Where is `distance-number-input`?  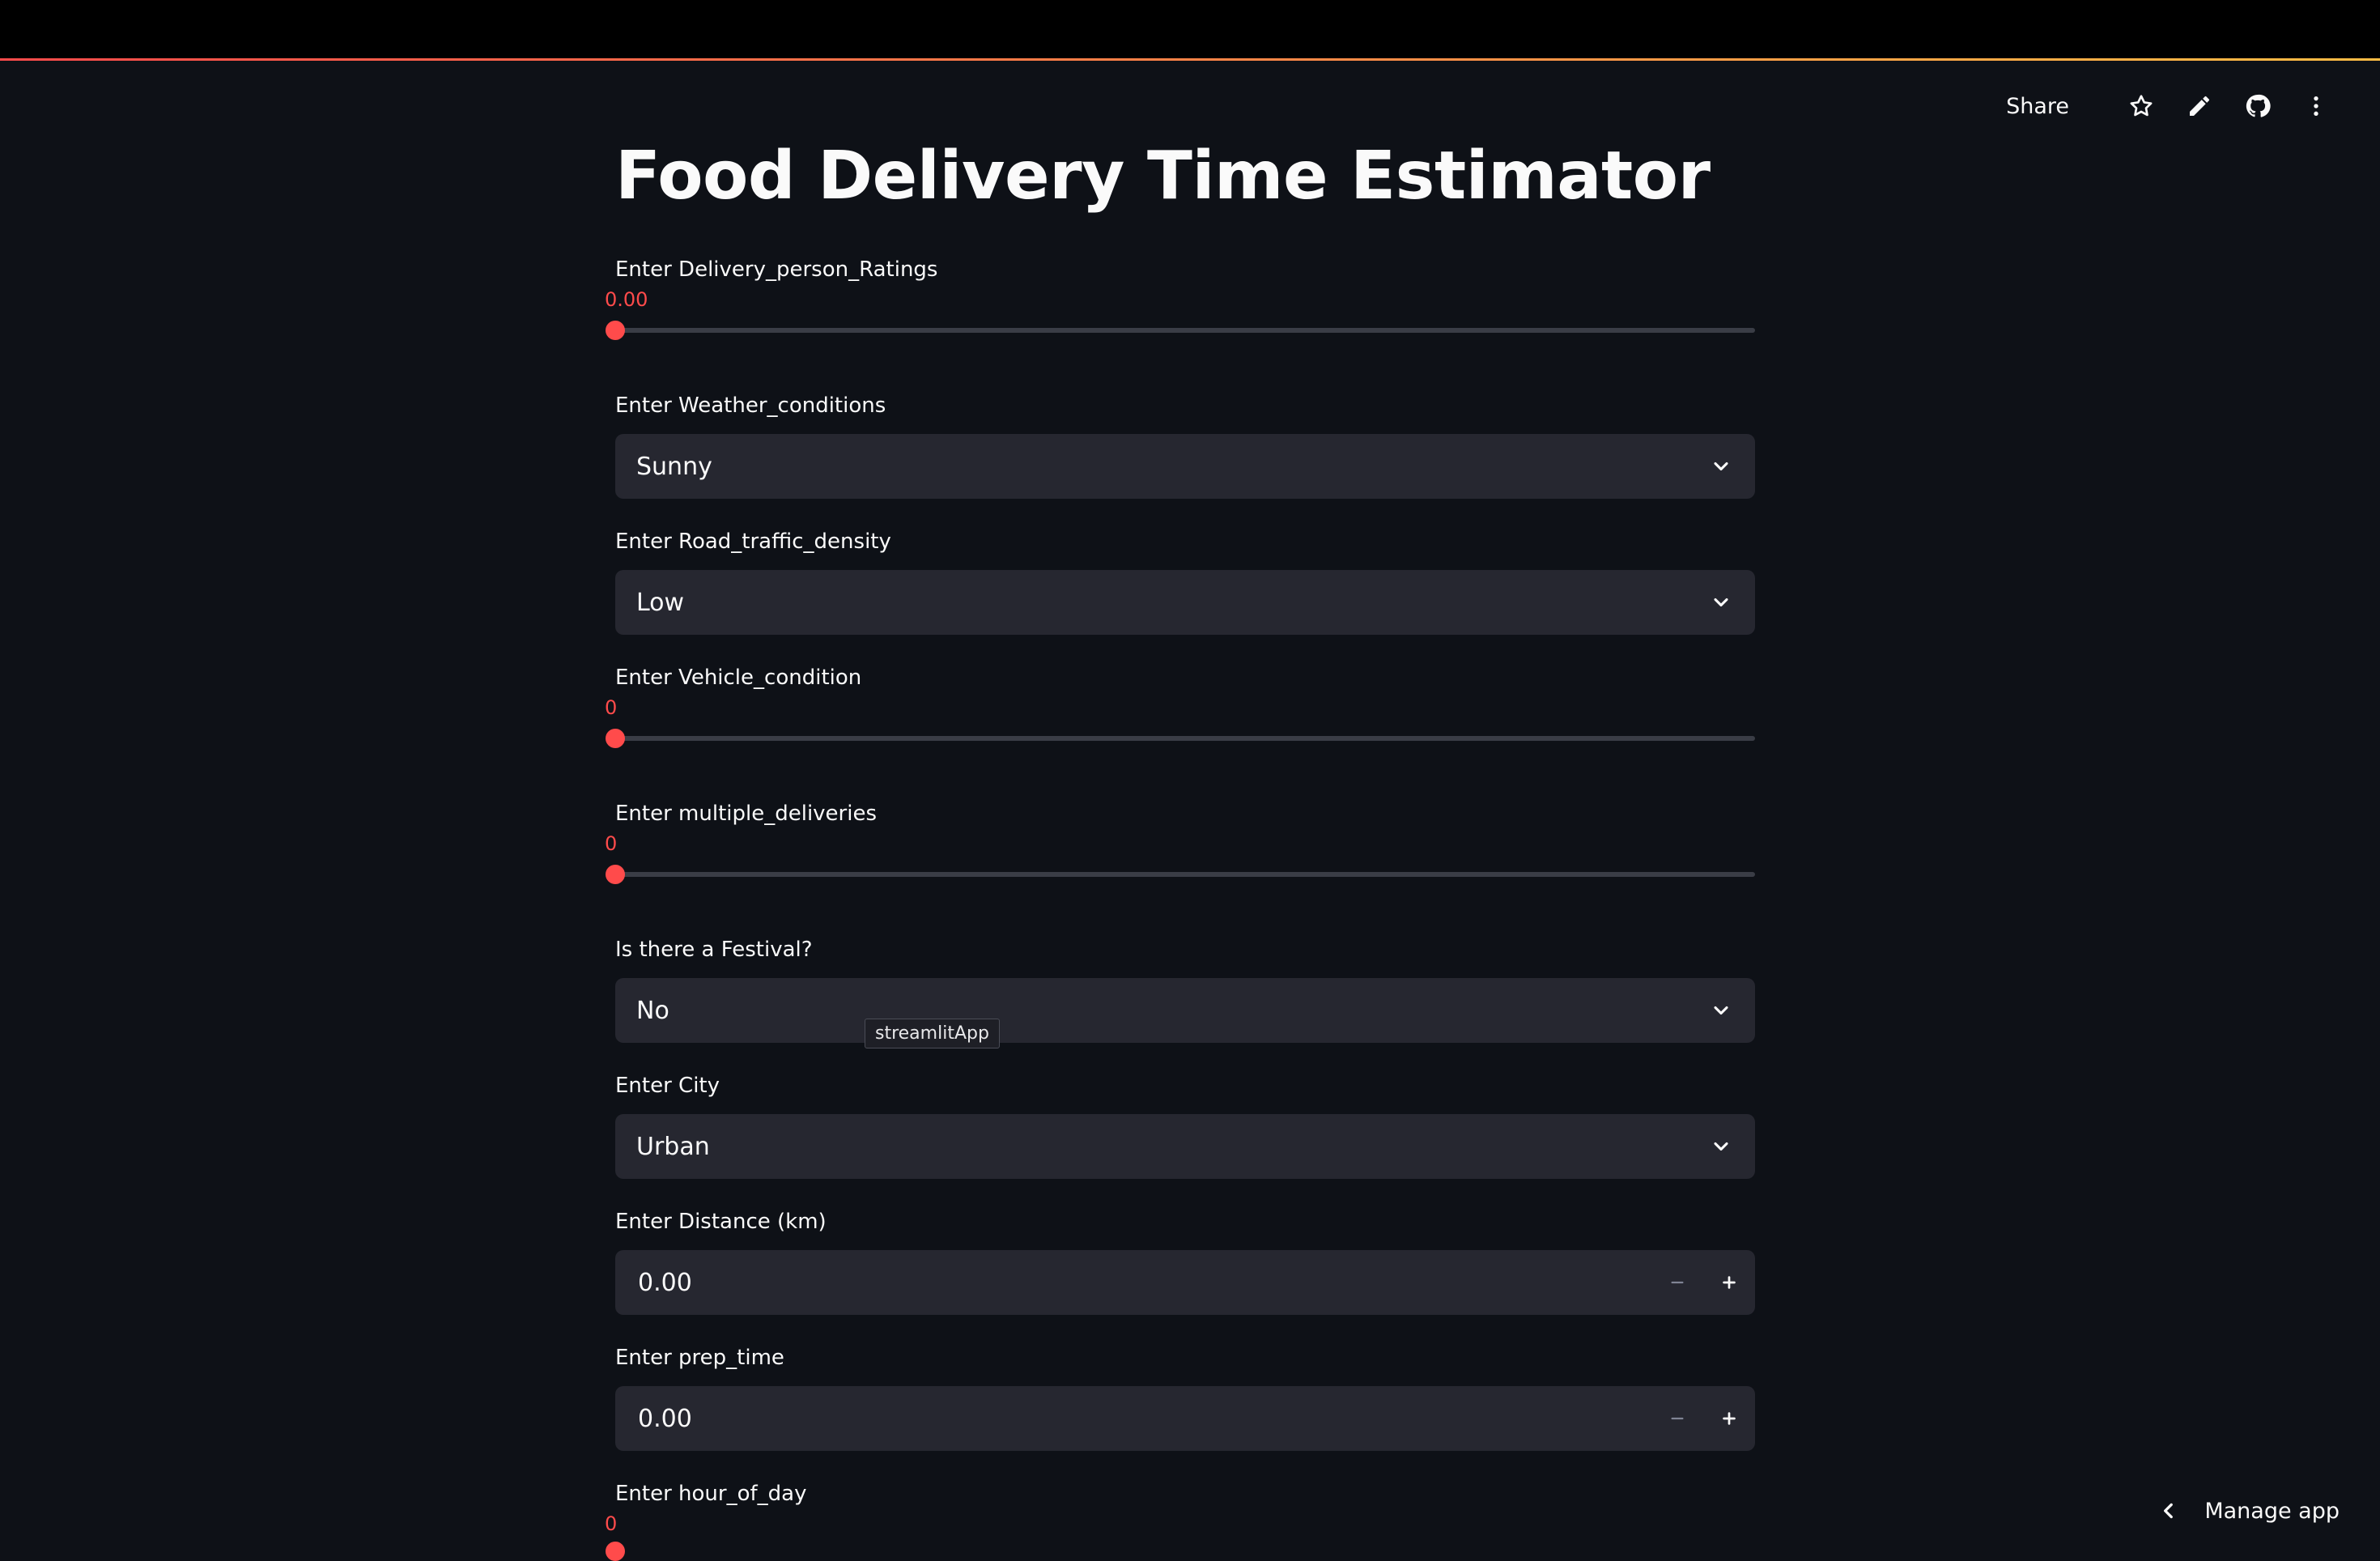
distance-number-input is located at coordinates (1185, 1283).